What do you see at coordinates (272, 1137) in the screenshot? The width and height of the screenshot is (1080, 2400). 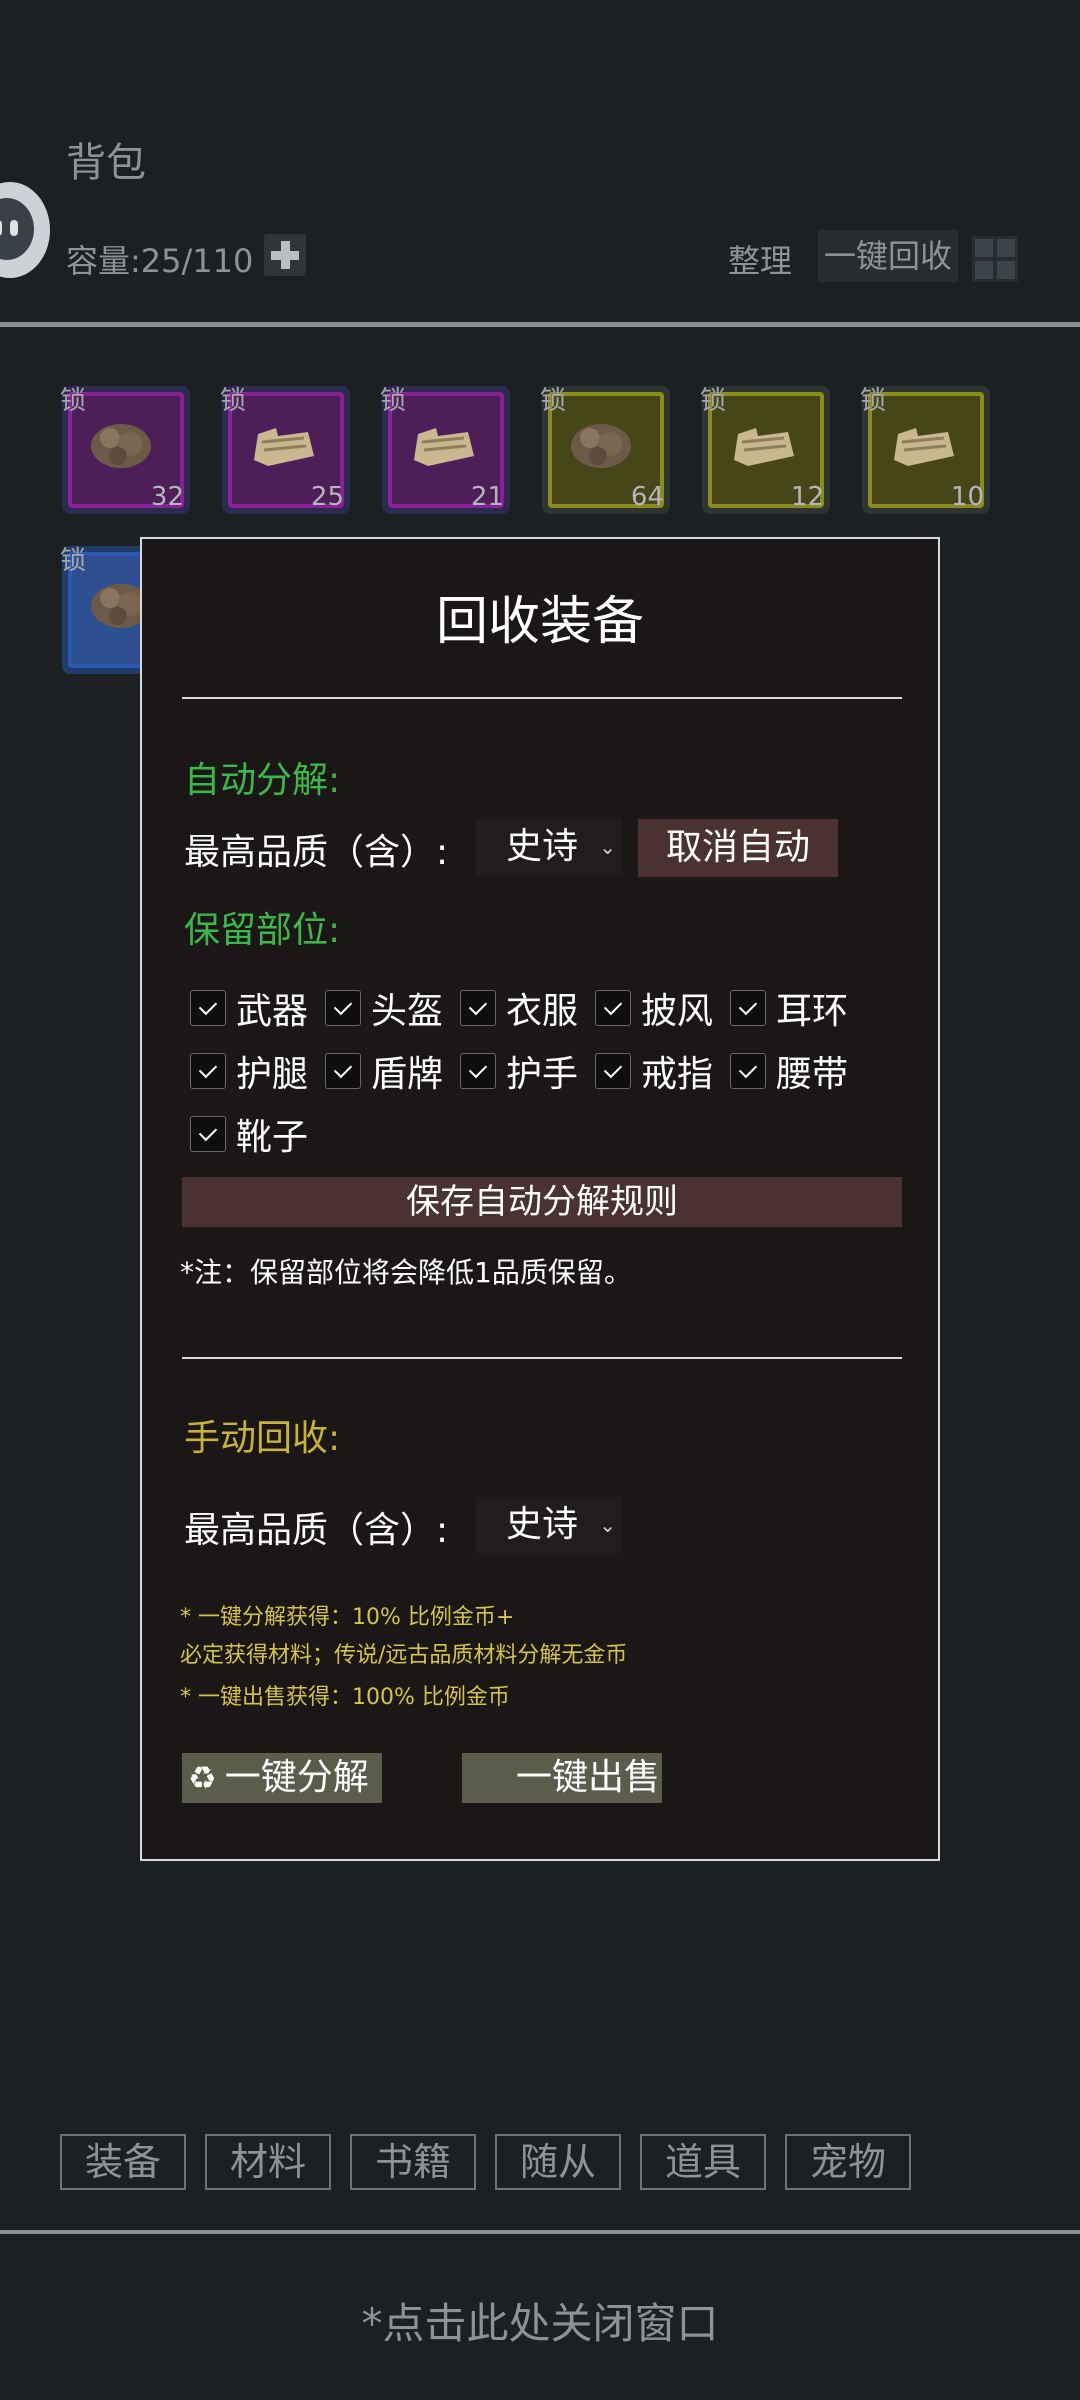 I see `slot-label: 靴子` at bounding box center [272, 1137].